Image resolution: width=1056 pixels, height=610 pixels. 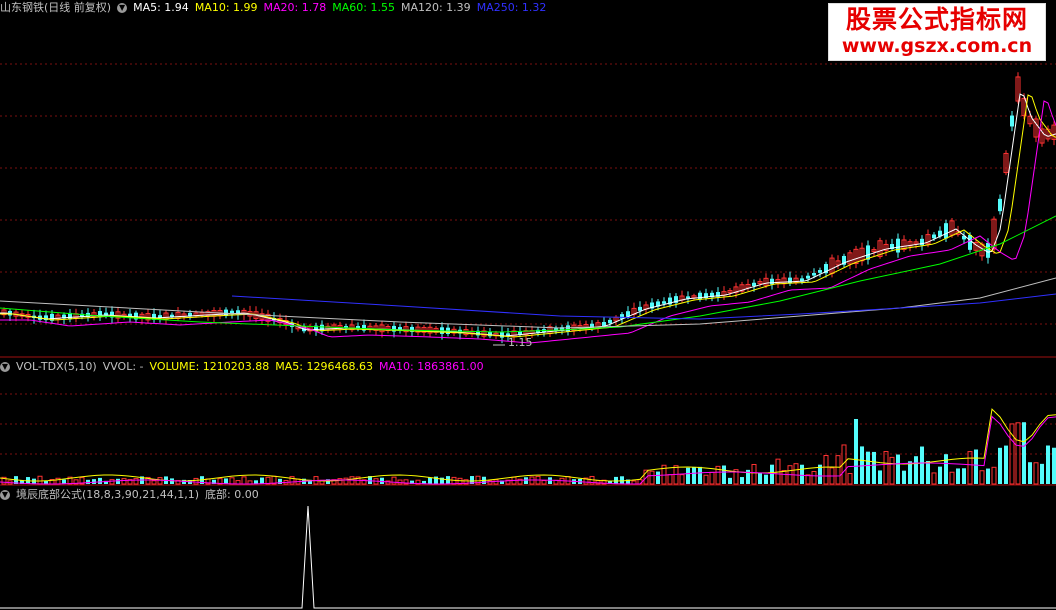 What do you see at coordinates (324, 366) in the screenshot?
I see `vol-ma5-label: MA5: 1296468.63` at bounding box center [324, 366].